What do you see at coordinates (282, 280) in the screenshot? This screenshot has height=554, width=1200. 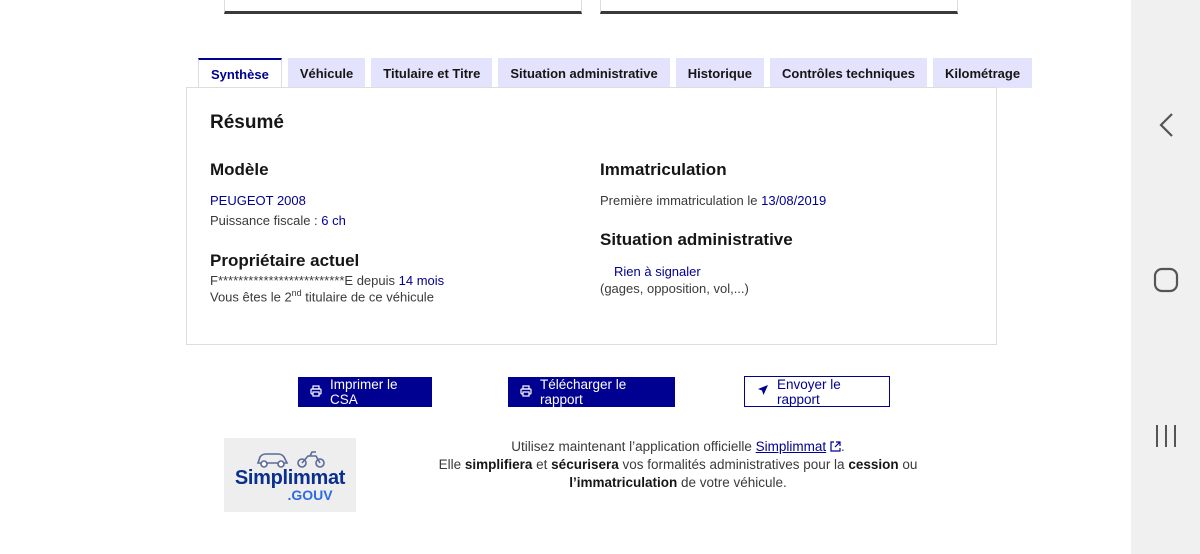 I see `owner-masked-name: F*************************E` at bounding box center [282, 280].